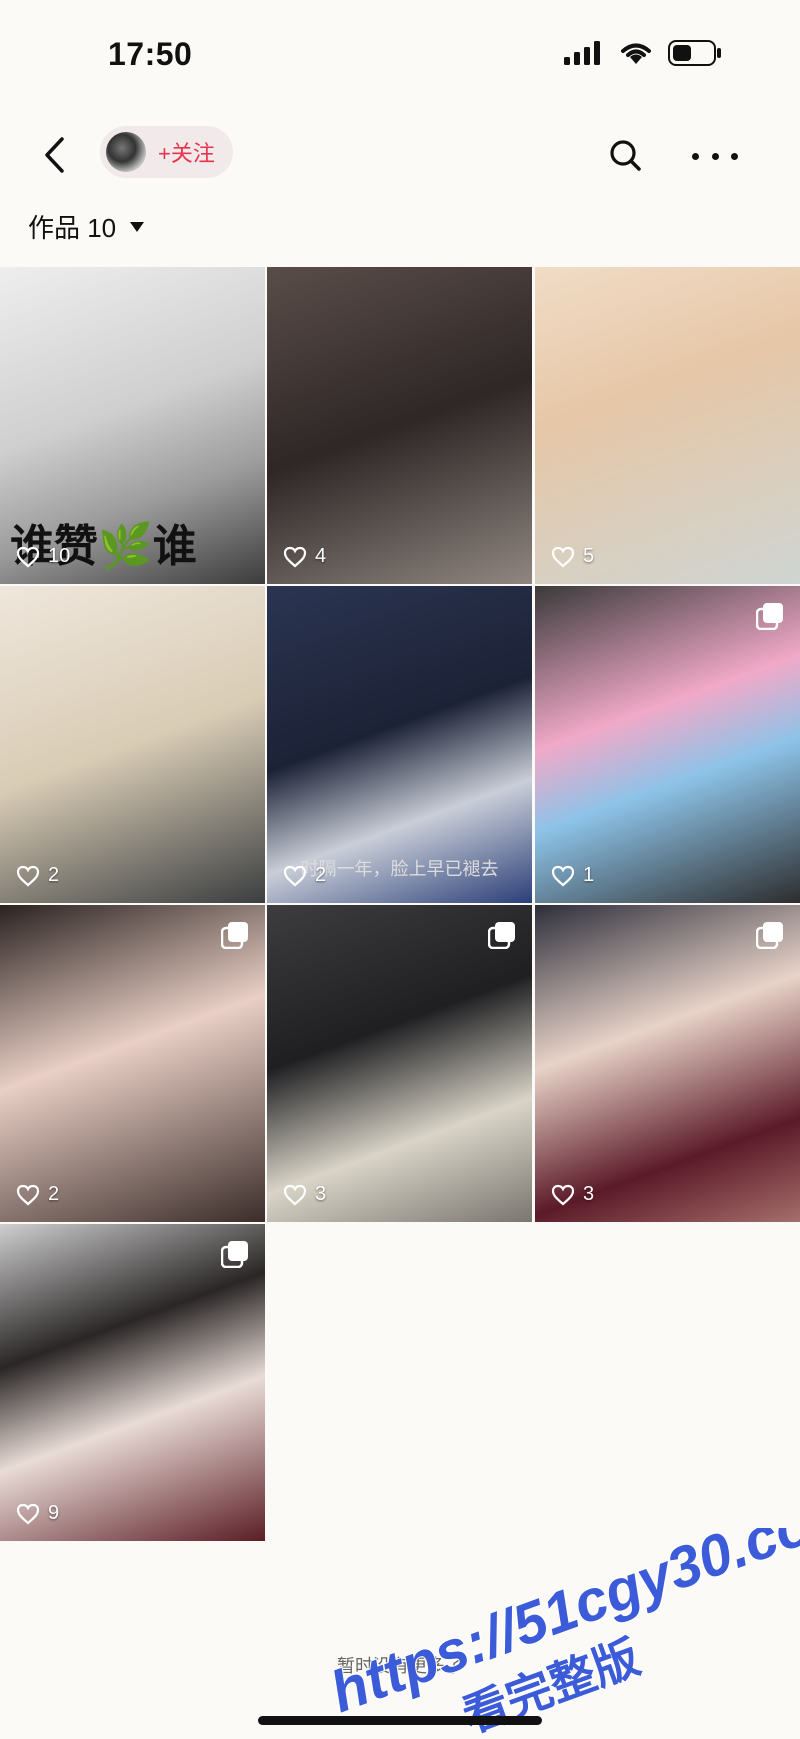  I want to click on battery-icon, so click(694, 53).